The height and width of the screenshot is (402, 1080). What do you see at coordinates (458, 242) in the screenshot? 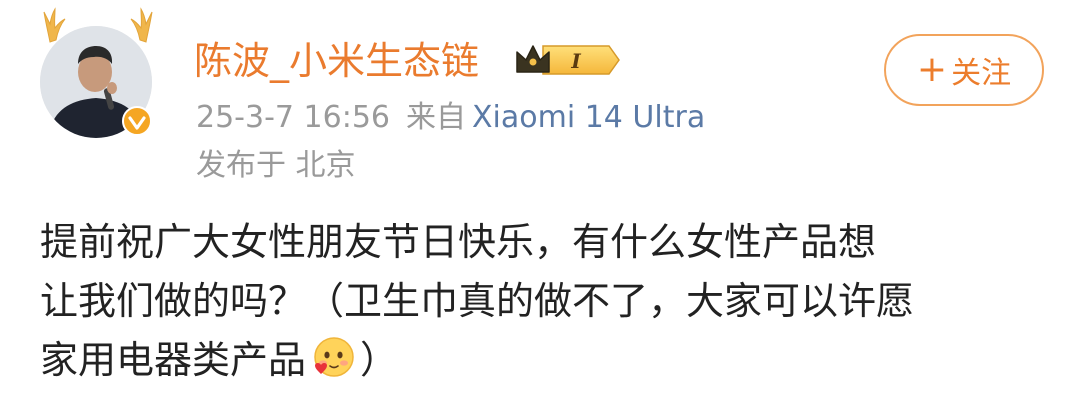
I see `post-content-line: 提前祝广大女性朋友节日快乐，有什么女性产品想` at bounding box center [458, 242].